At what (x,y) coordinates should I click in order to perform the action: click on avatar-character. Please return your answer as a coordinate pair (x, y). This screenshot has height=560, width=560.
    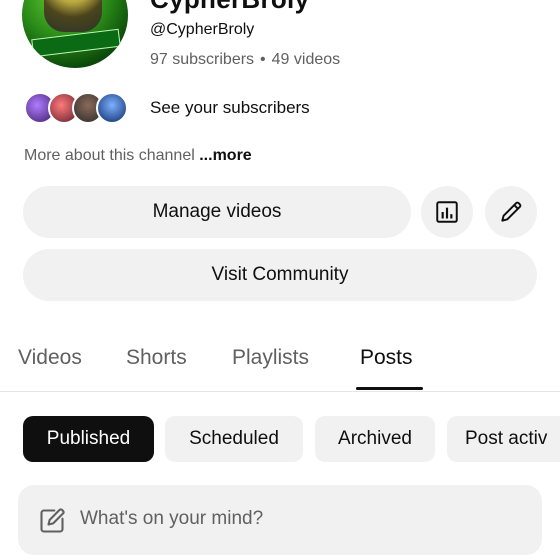
    Looking at the image, I should click on (73, 16).